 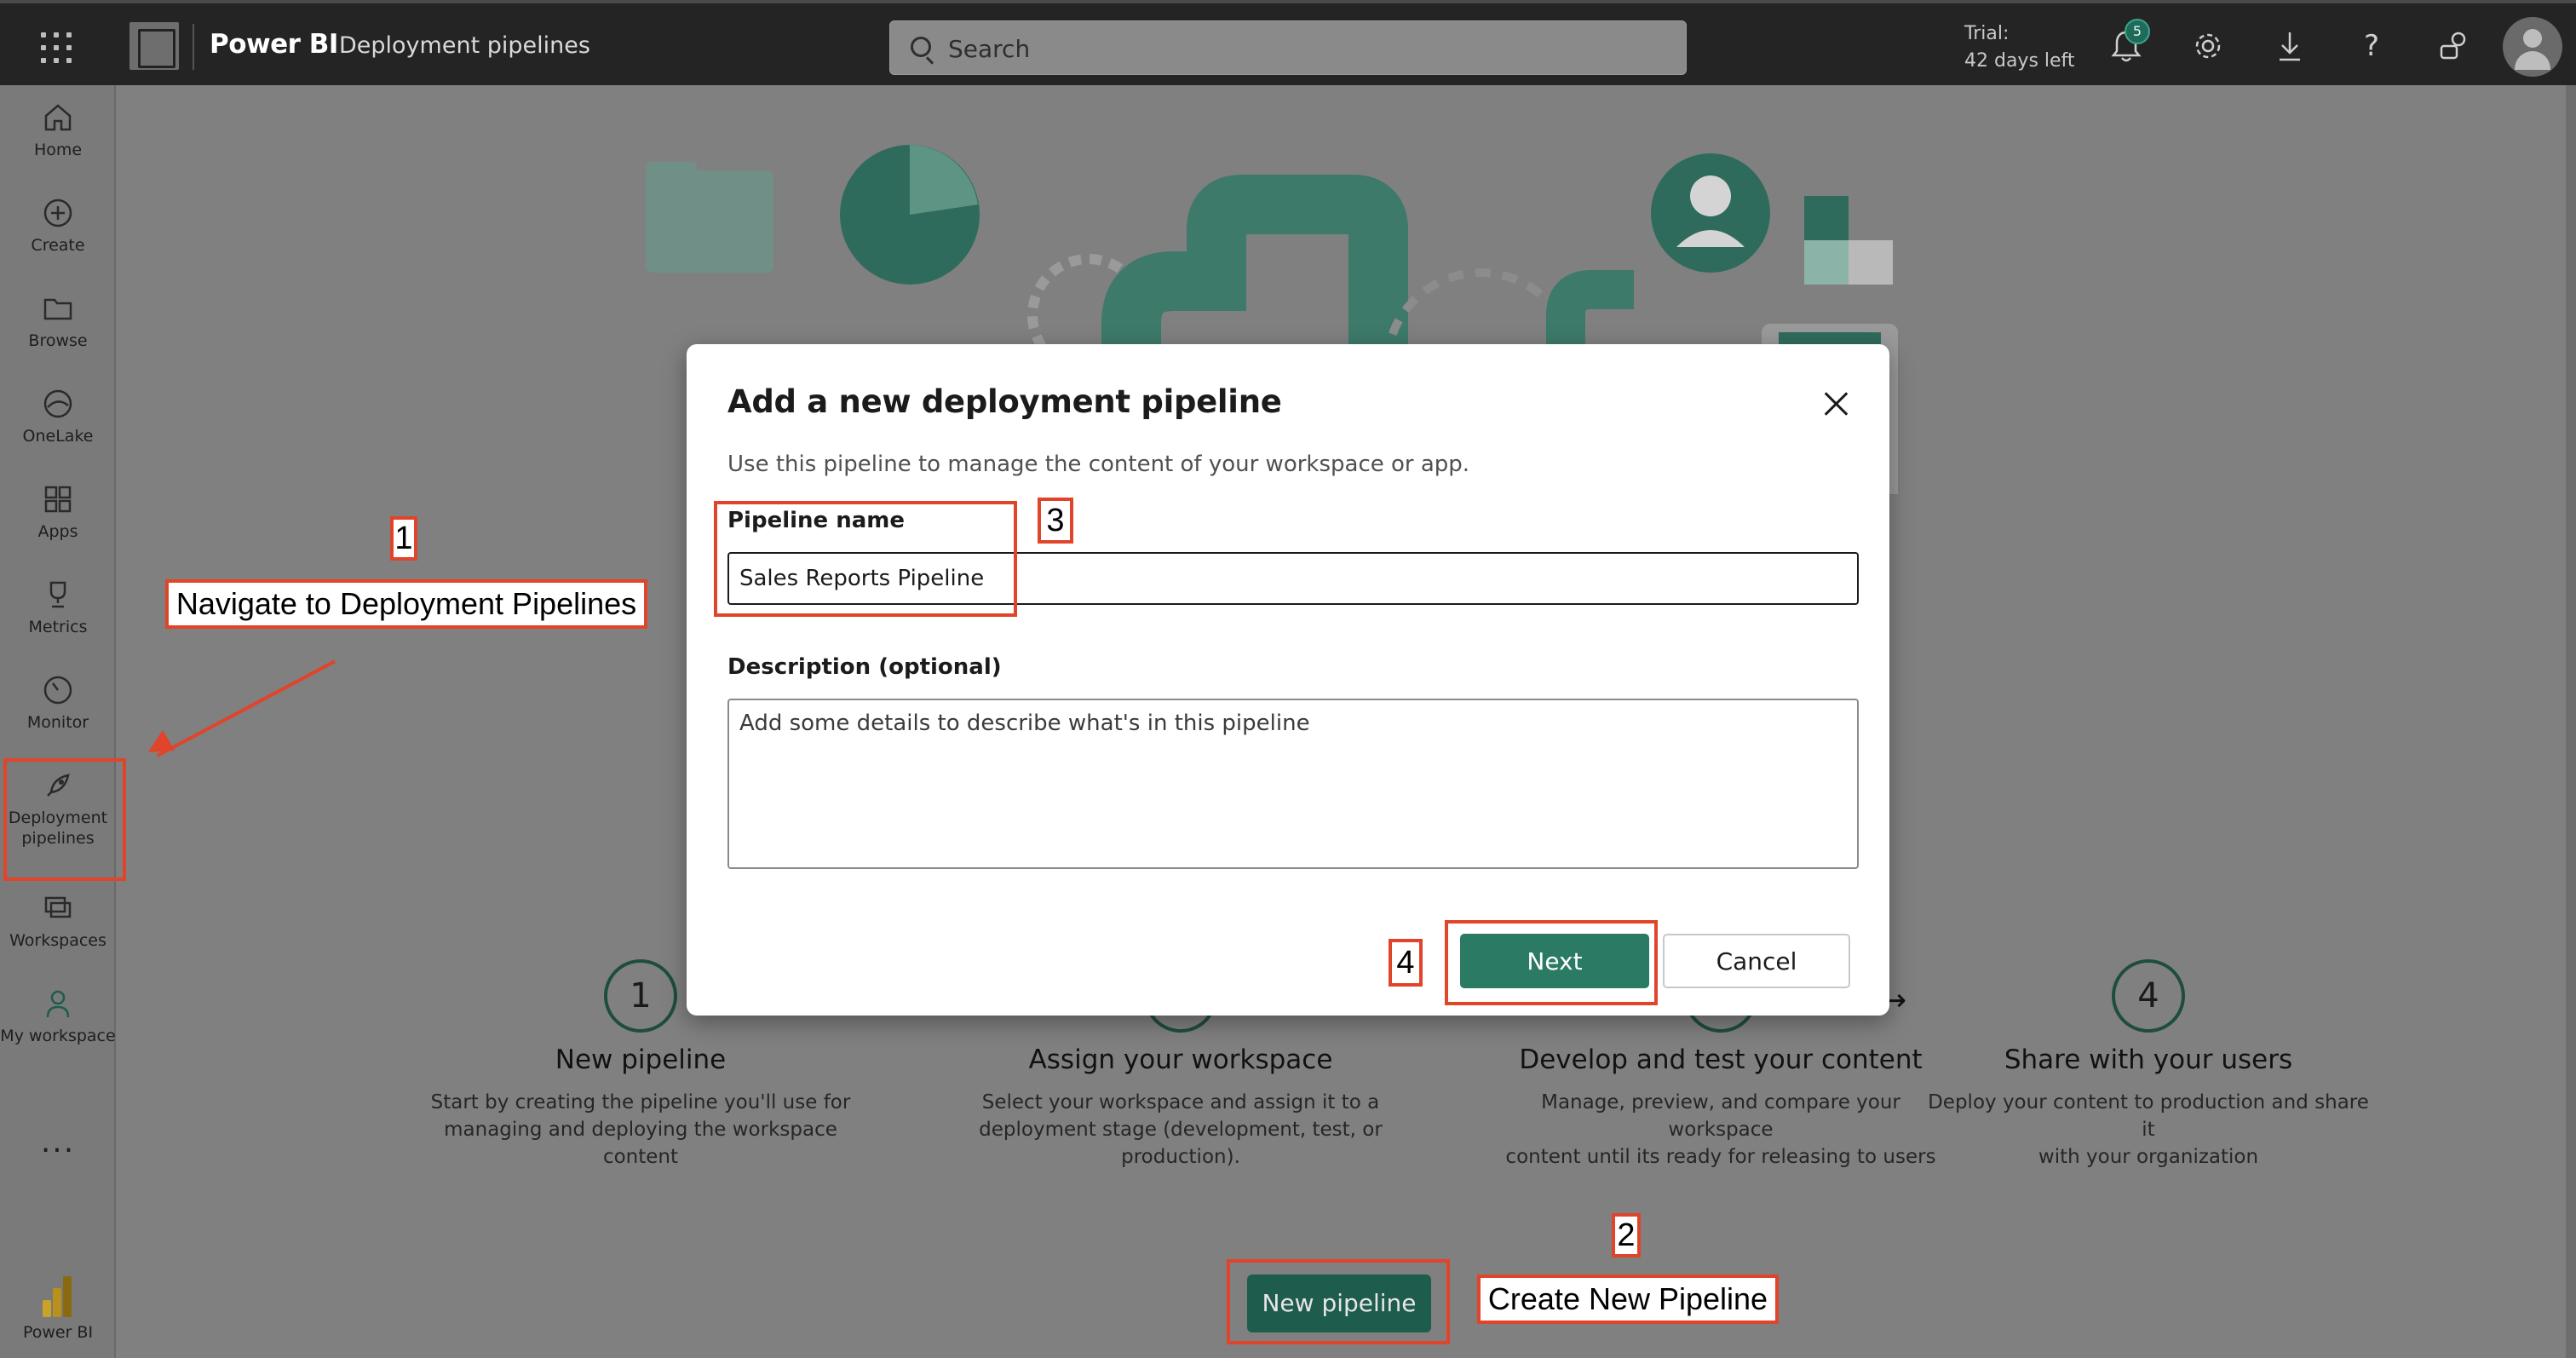 I want to click on step-number: 4, so click(x=2148, y=996).